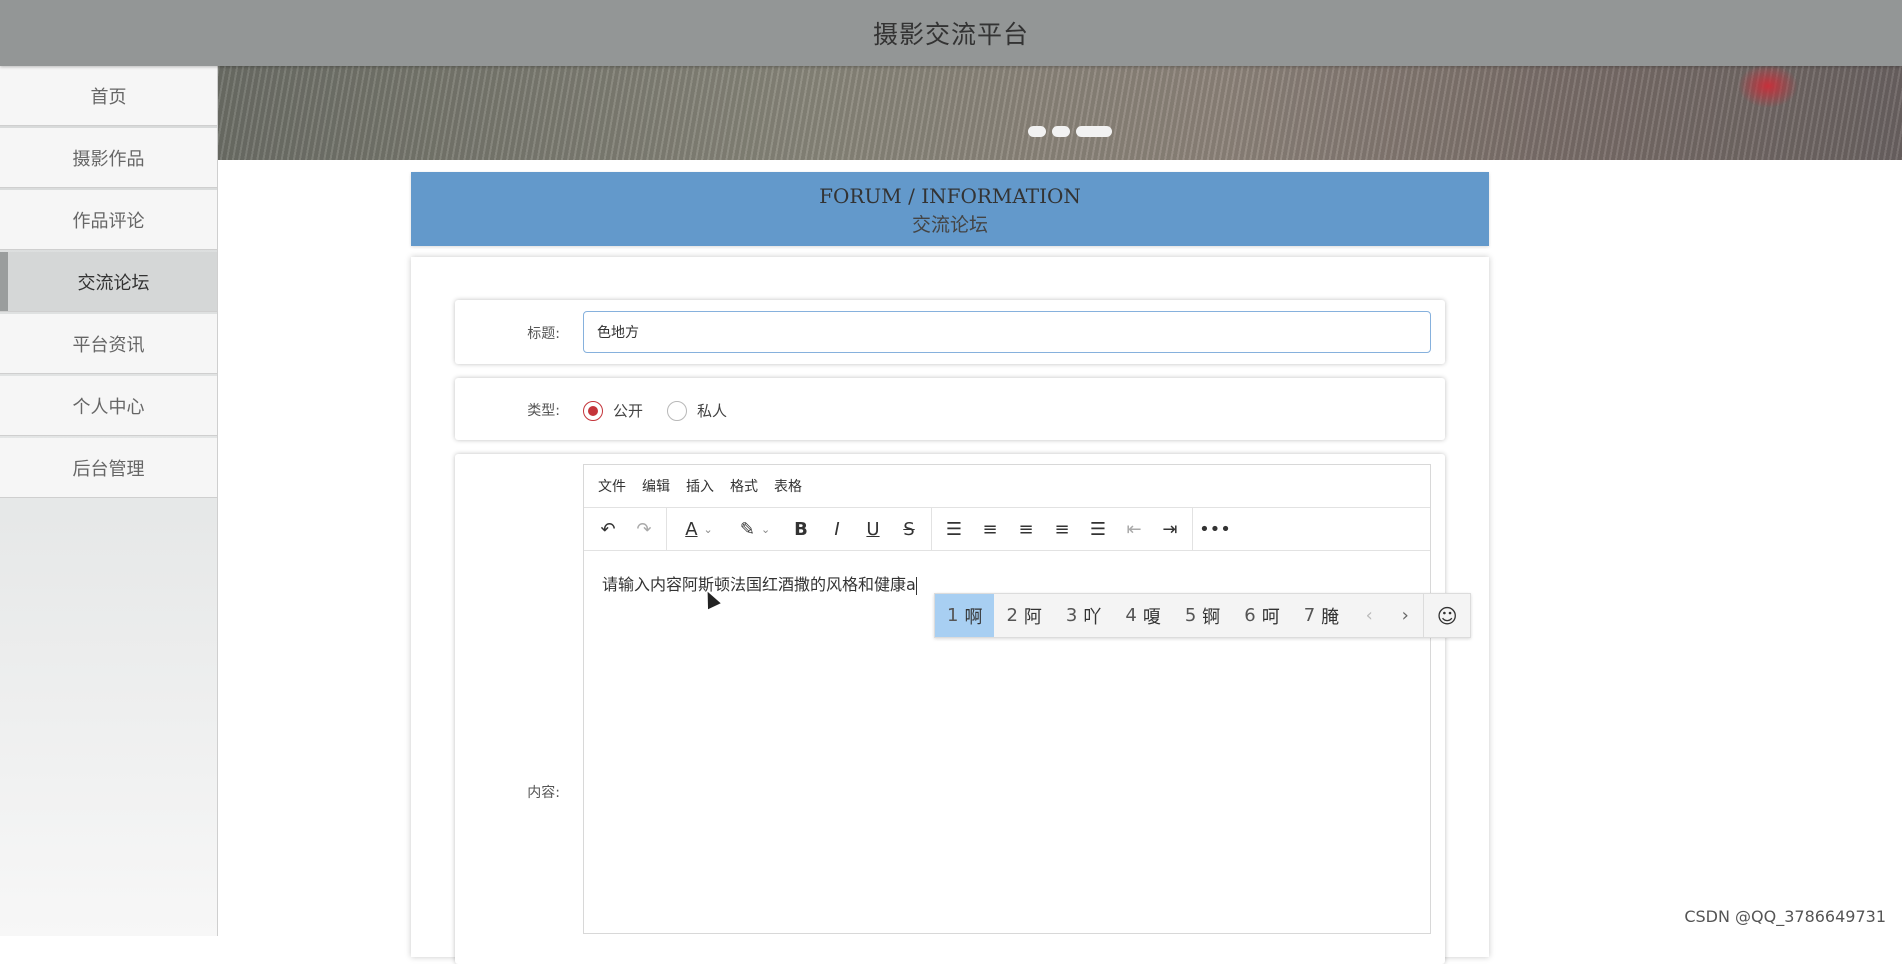 The height and width of the screenshot is (964, 1902). What do you see at coordinates (973, 617) in the screenshot?
I see `candidate-text: 啊` at bounding box center [973, 617].